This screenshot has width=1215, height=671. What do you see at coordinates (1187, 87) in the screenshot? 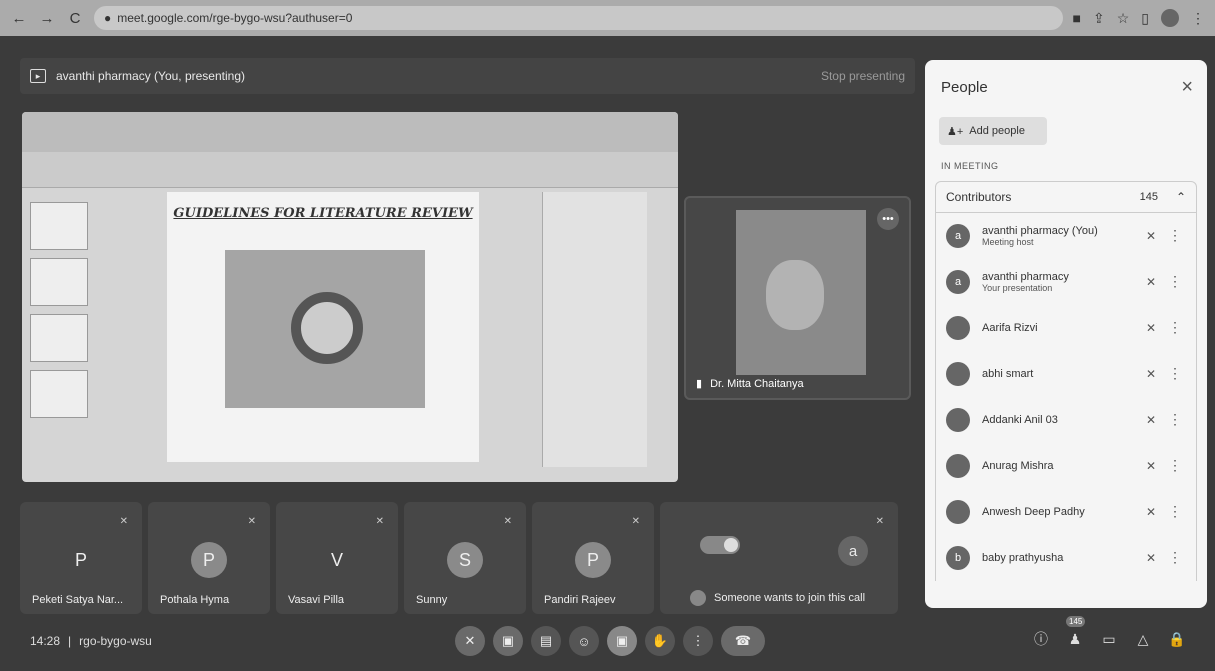
I see `close-icon: ×` at bounding box center [1187, 87].